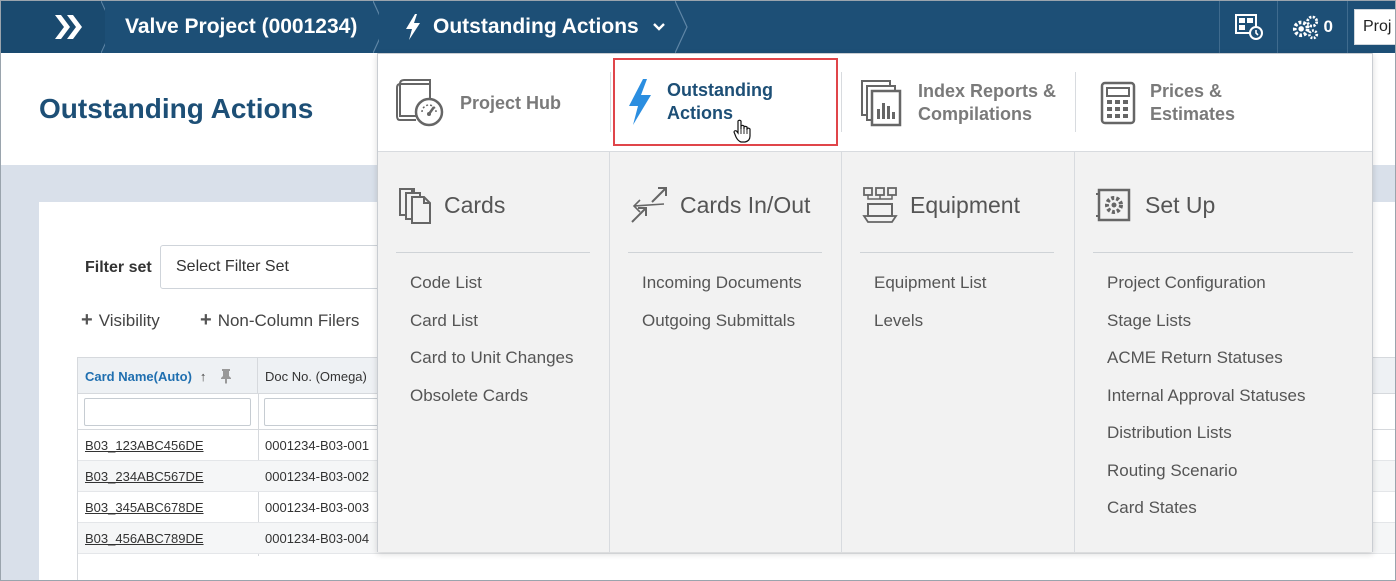  I want to click on proj-button: Proj, so click(1374, 27).